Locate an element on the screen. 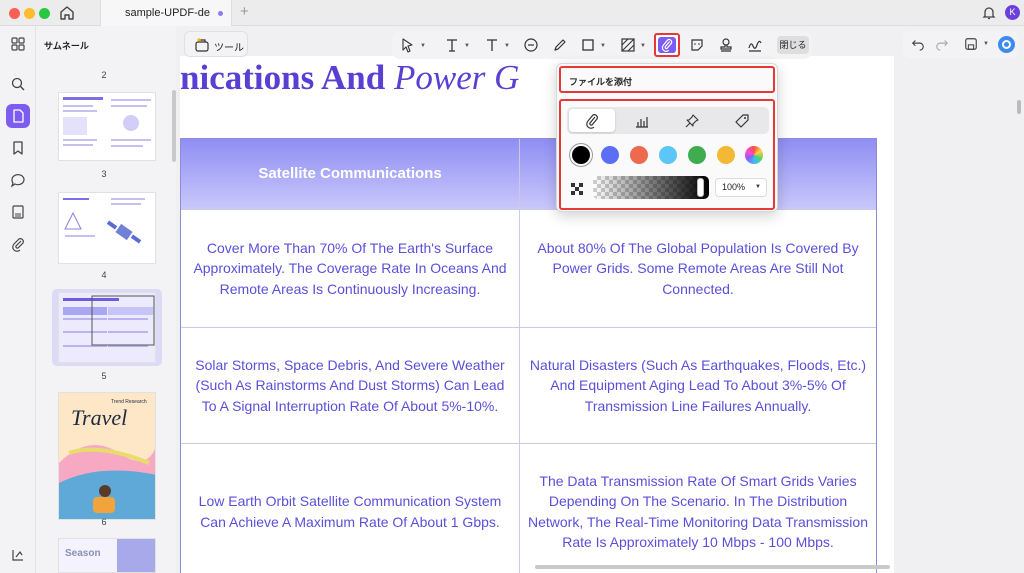  close-toolbar-button: 閉じる is located at coordinates (793, 45).